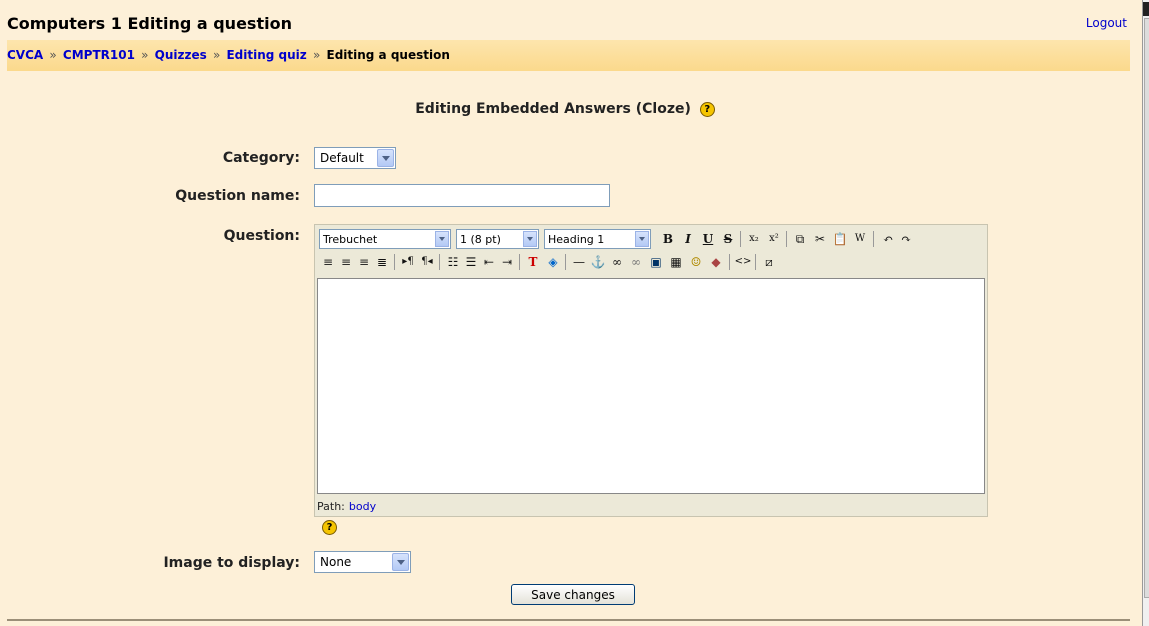  I want to click on horizontal-rule-icon: —, so click(579, 262).